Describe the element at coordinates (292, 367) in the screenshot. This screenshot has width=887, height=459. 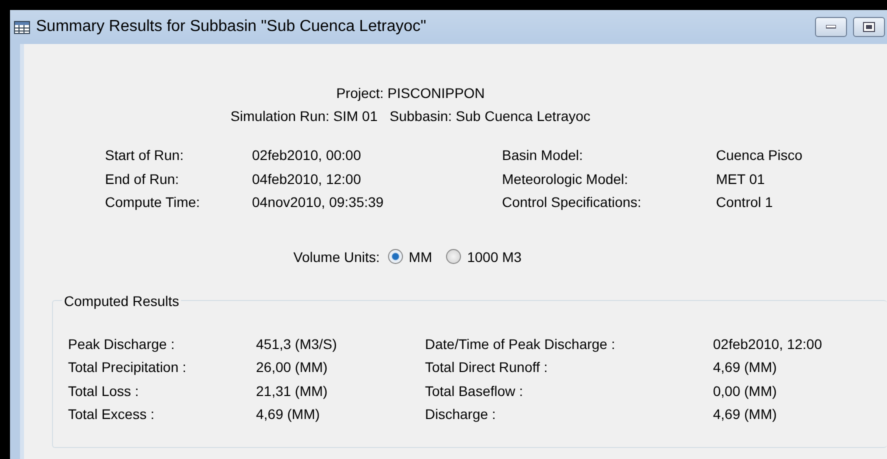
I see `result-value: 26,00 (MM)` at that location.